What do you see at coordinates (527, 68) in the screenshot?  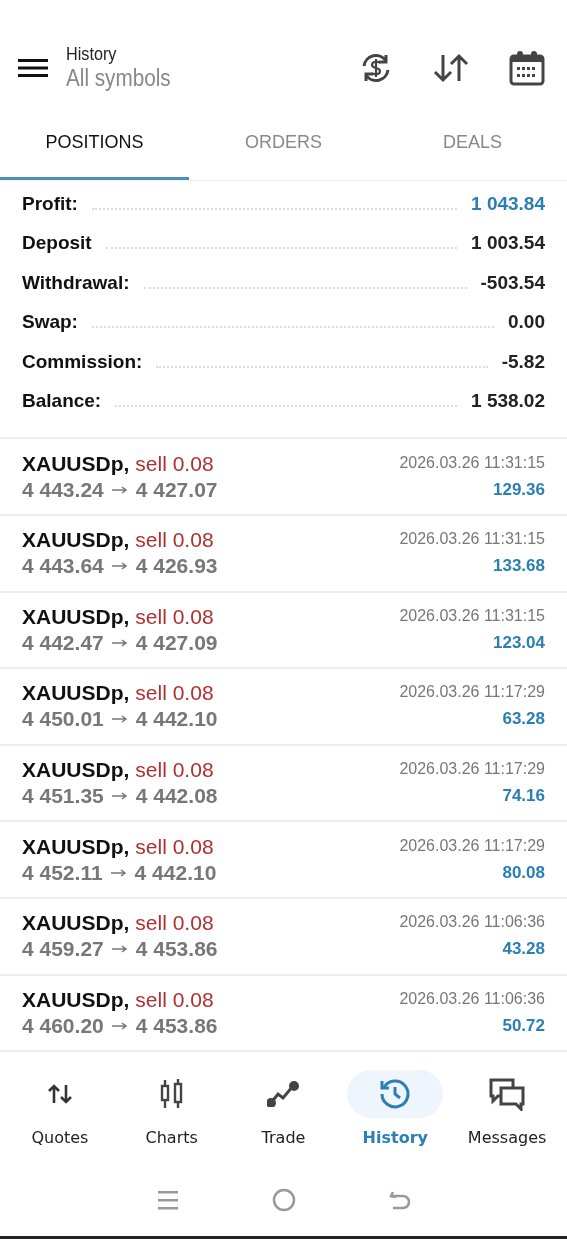 I see `calendar-icon` at bounding box center [527, 68].